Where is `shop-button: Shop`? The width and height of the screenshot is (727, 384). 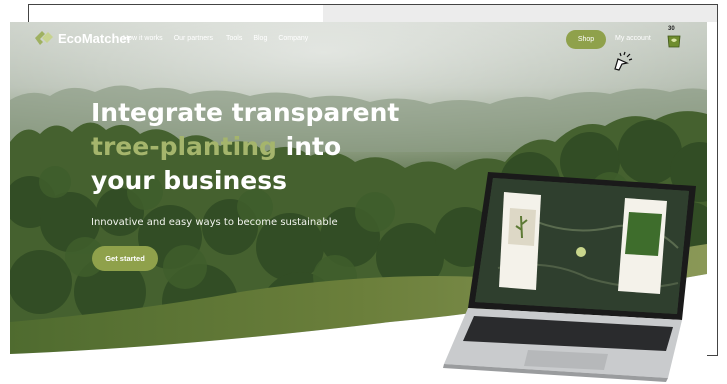
shop-button: Shop is located at coordinates (586, 39).